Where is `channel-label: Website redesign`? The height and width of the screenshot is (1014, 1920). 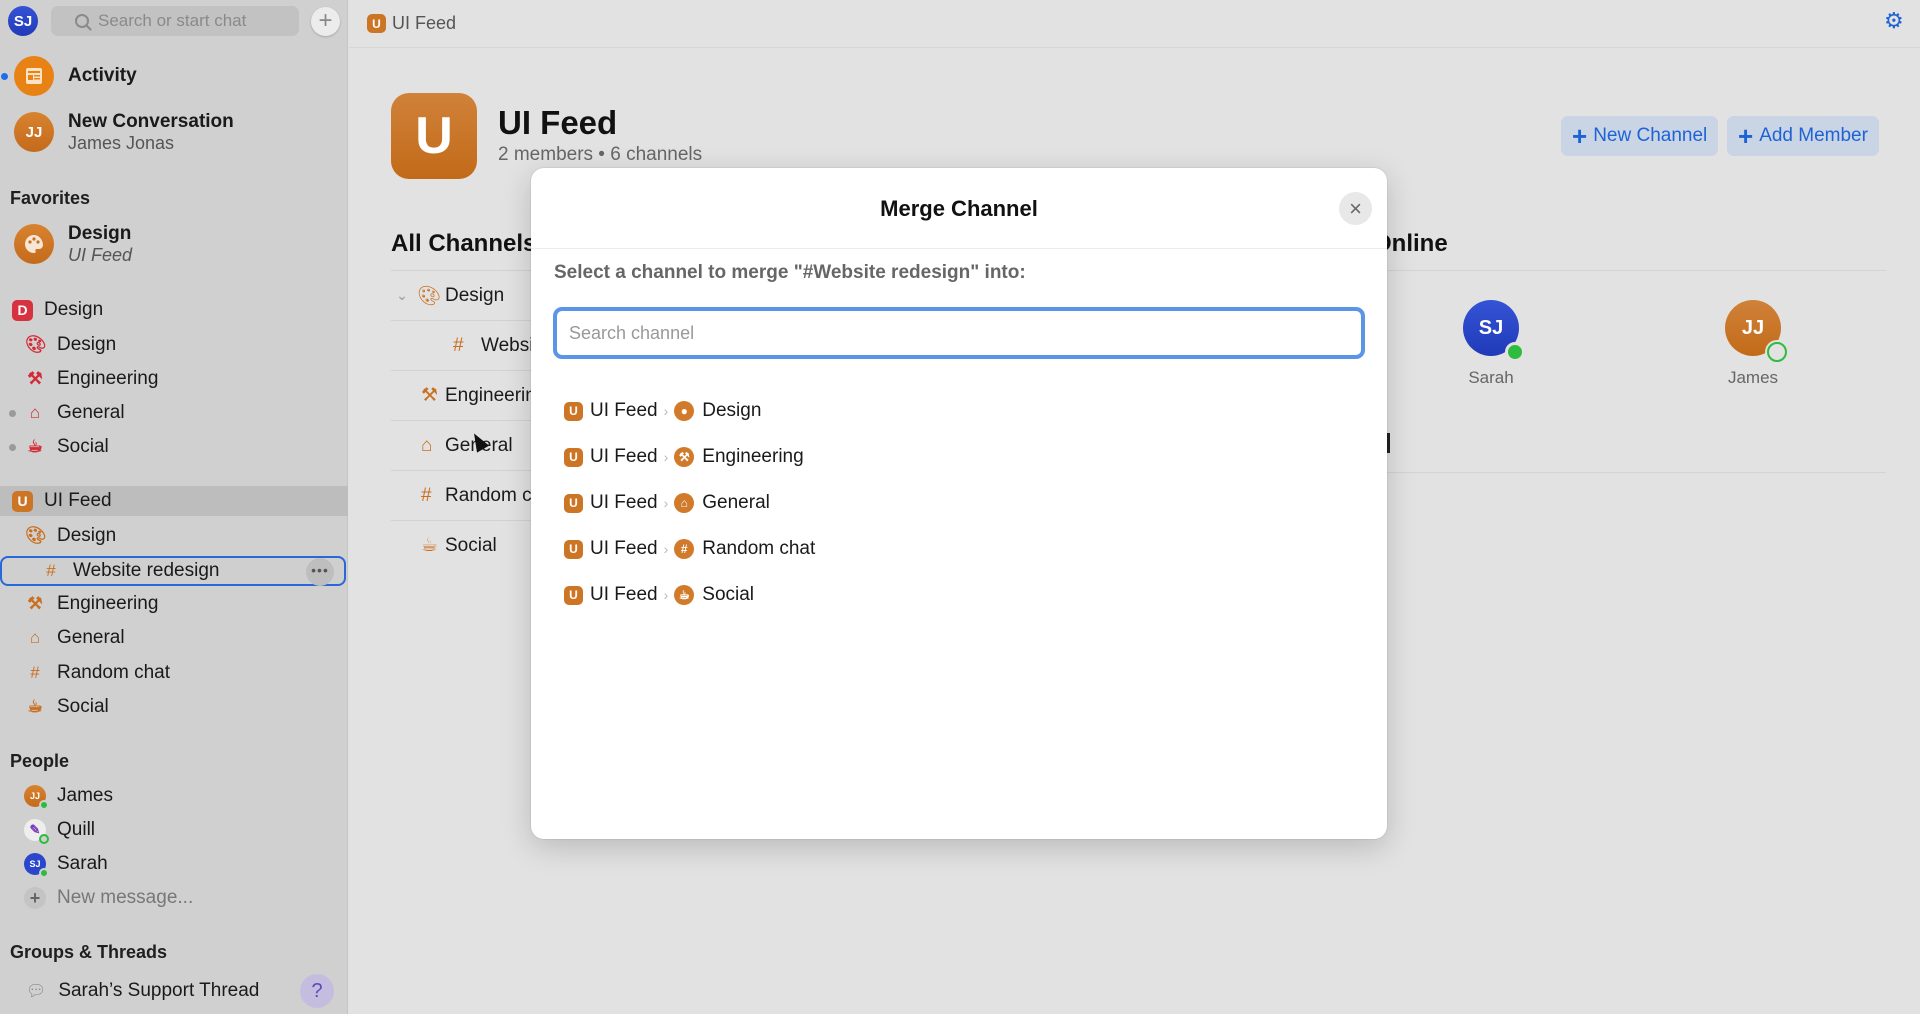
channel-label: Website redesign is located at coordinates (146, 570).